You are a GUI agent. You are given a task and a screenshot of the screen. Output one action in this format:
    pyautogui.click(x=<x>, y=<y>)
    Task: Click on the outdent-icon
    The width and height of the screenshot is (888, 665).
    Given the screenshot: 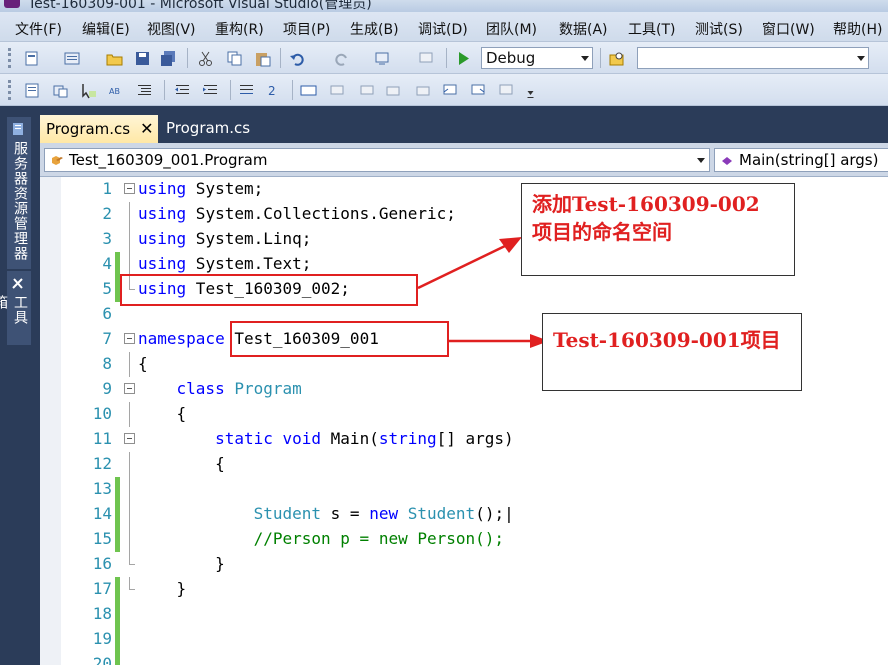 What is the action you would take?
    pyautogui.click(x=144, y=90)
    